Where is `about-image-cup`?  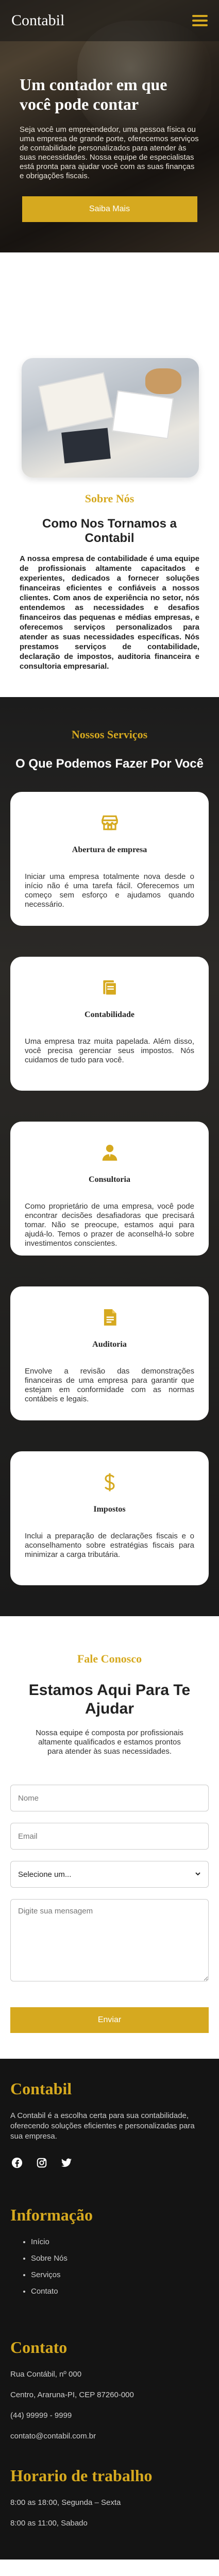 about-image-cup is located at coordinates (163, 381).